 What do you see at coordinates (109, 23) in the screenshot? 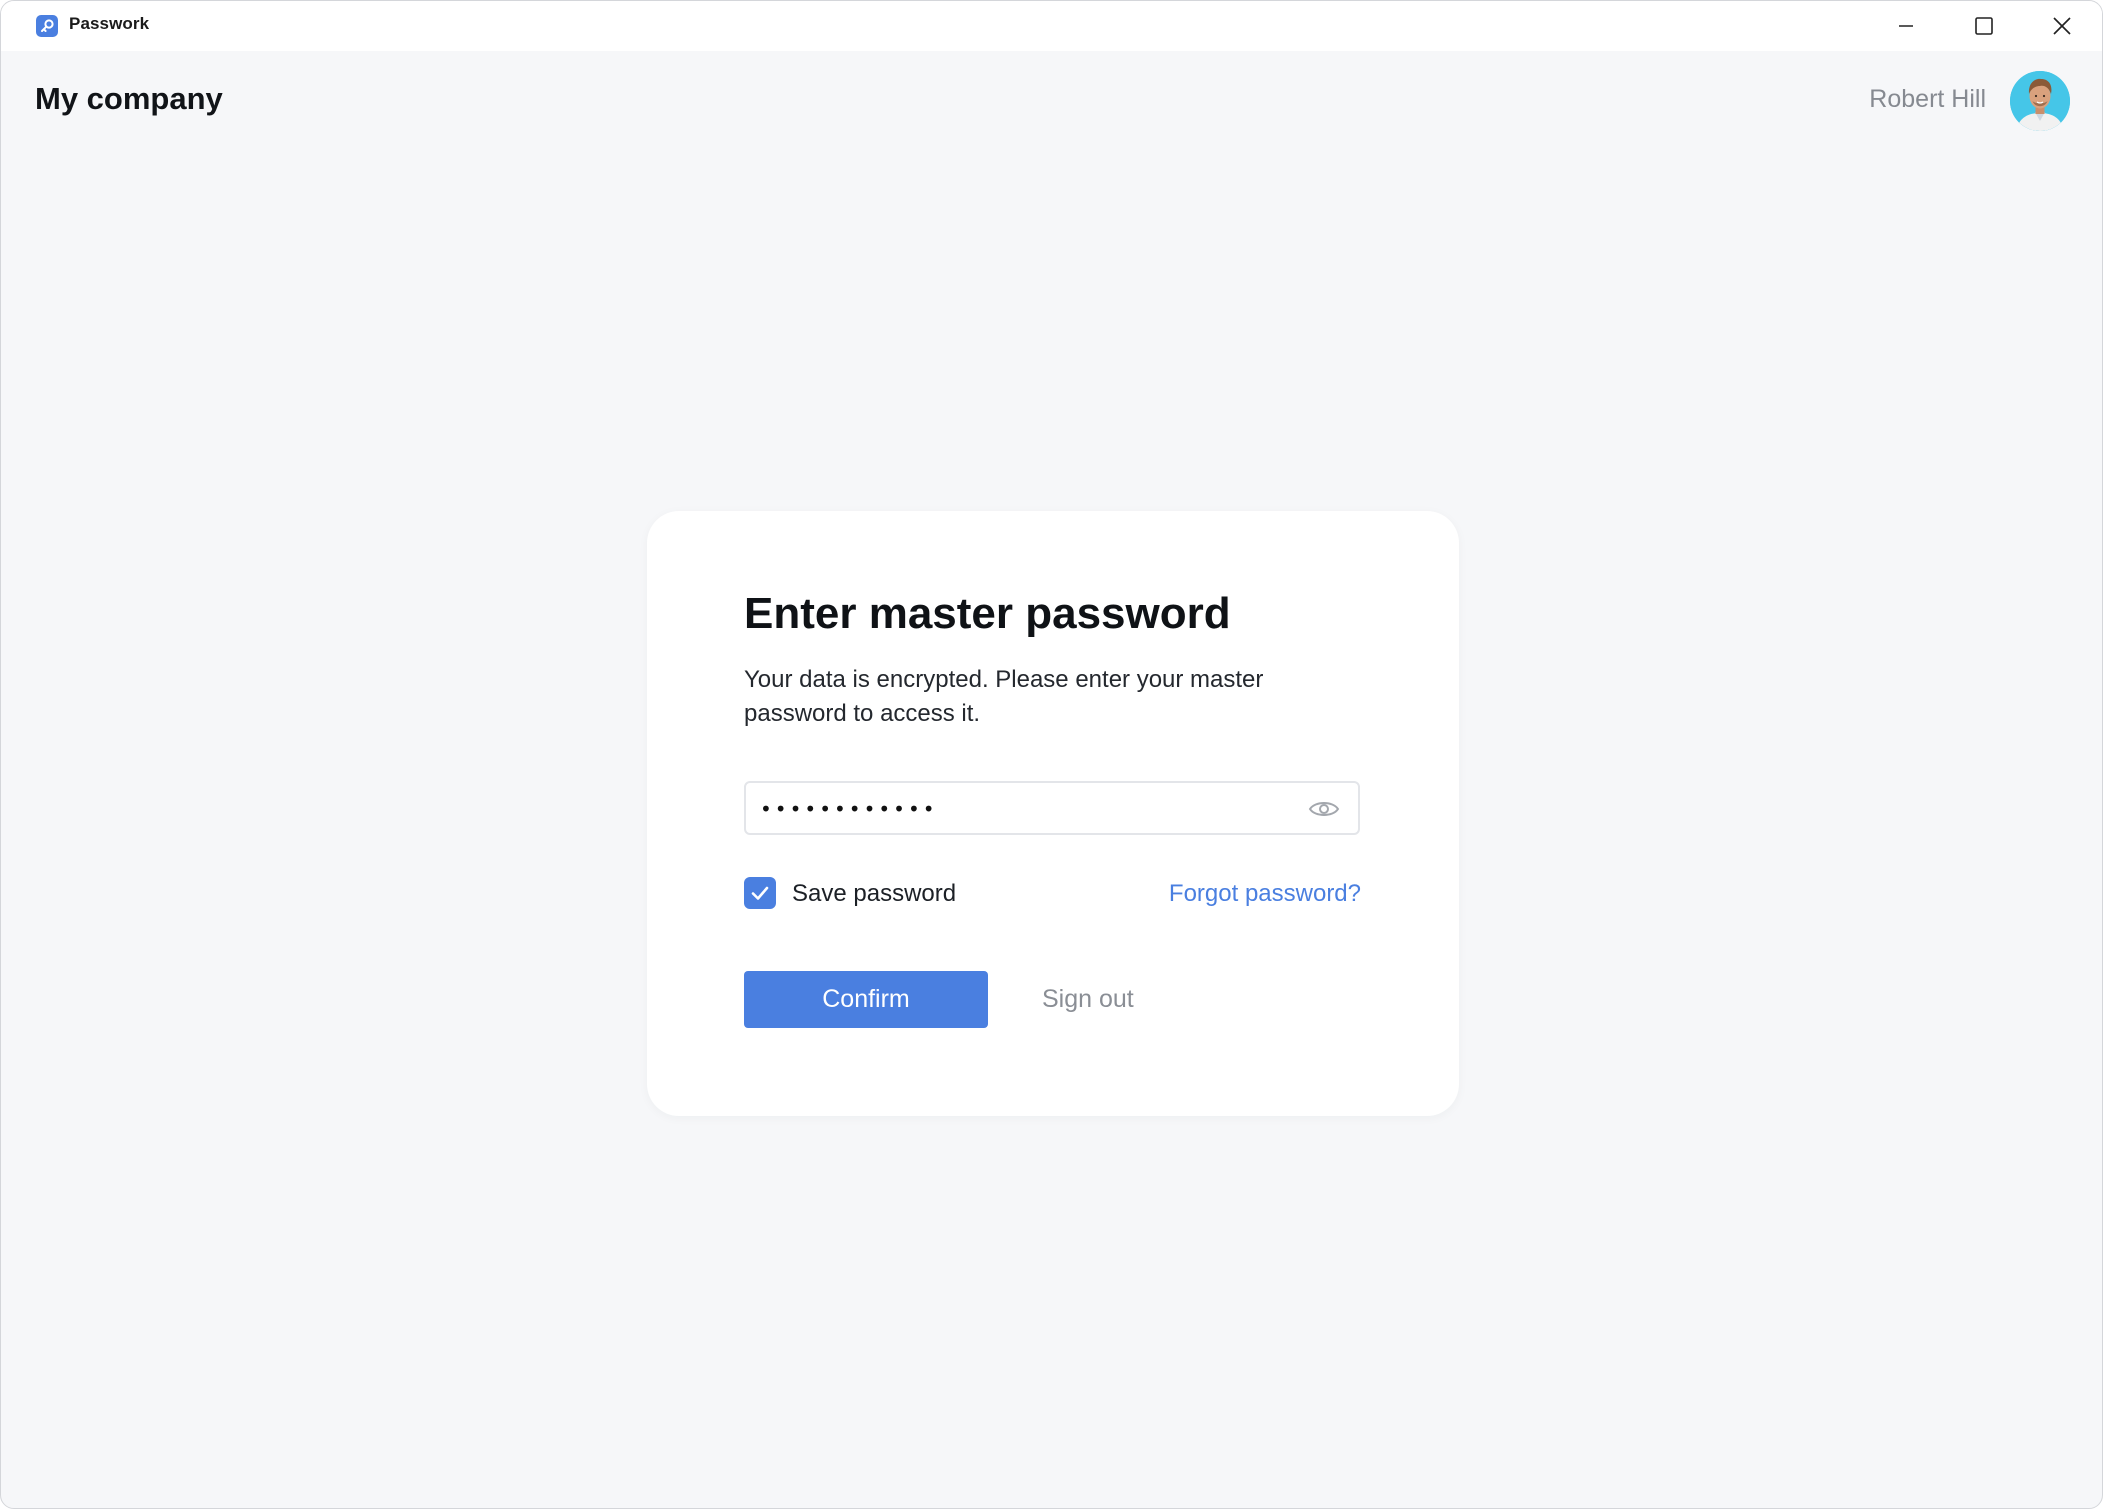
I see `app-name: Passwork` at bounding box center [109, 23].